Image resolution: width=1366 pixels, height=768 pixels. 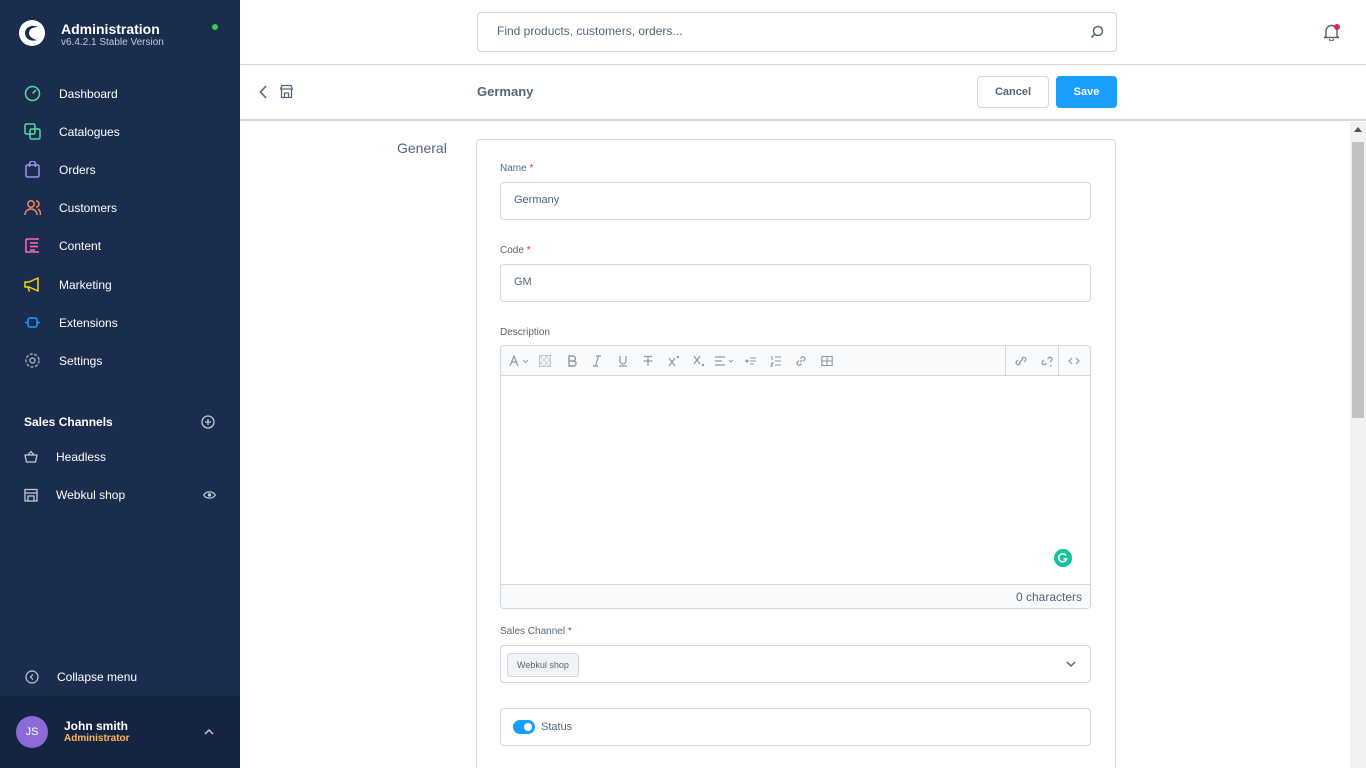 I want to click on customers-icon, so click(x=32, y=208).